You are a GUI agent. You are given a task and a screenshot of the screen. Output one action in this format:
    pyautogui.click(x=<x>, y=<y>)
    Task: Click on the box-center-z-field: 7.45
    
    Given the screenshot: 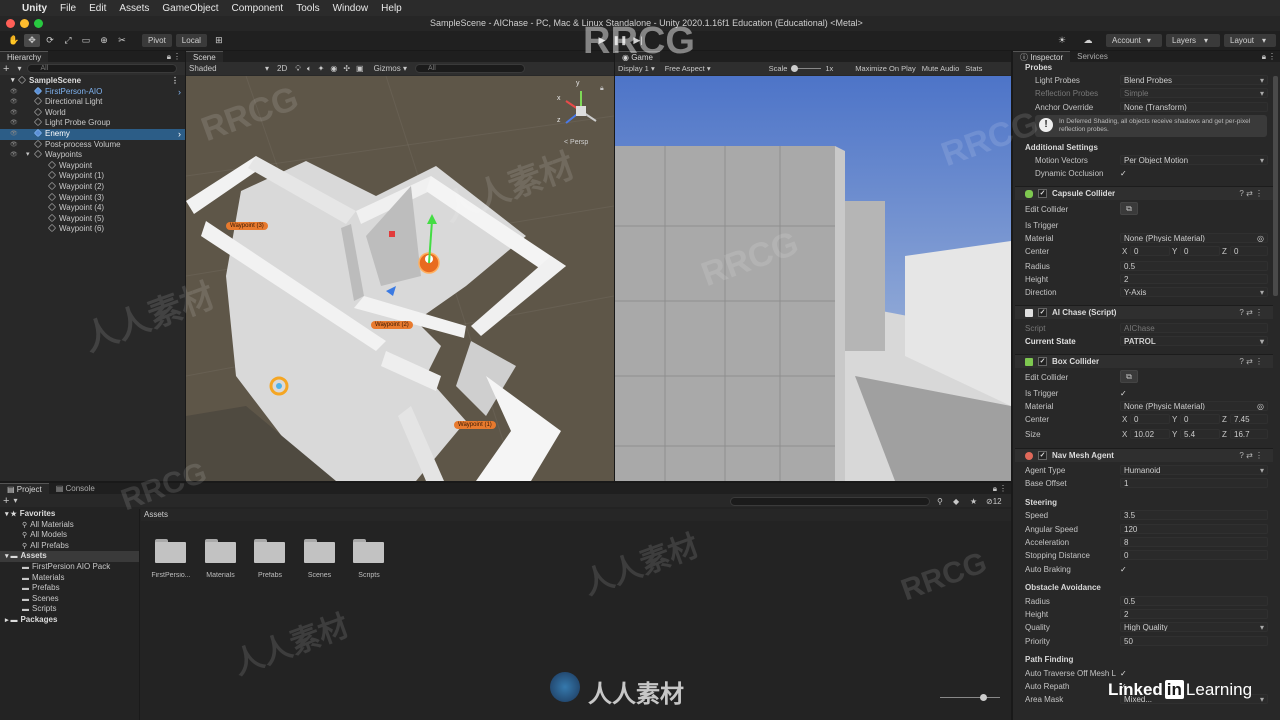 What is the action you would take?
    pyautogui.click(x=1249, y=419)
    